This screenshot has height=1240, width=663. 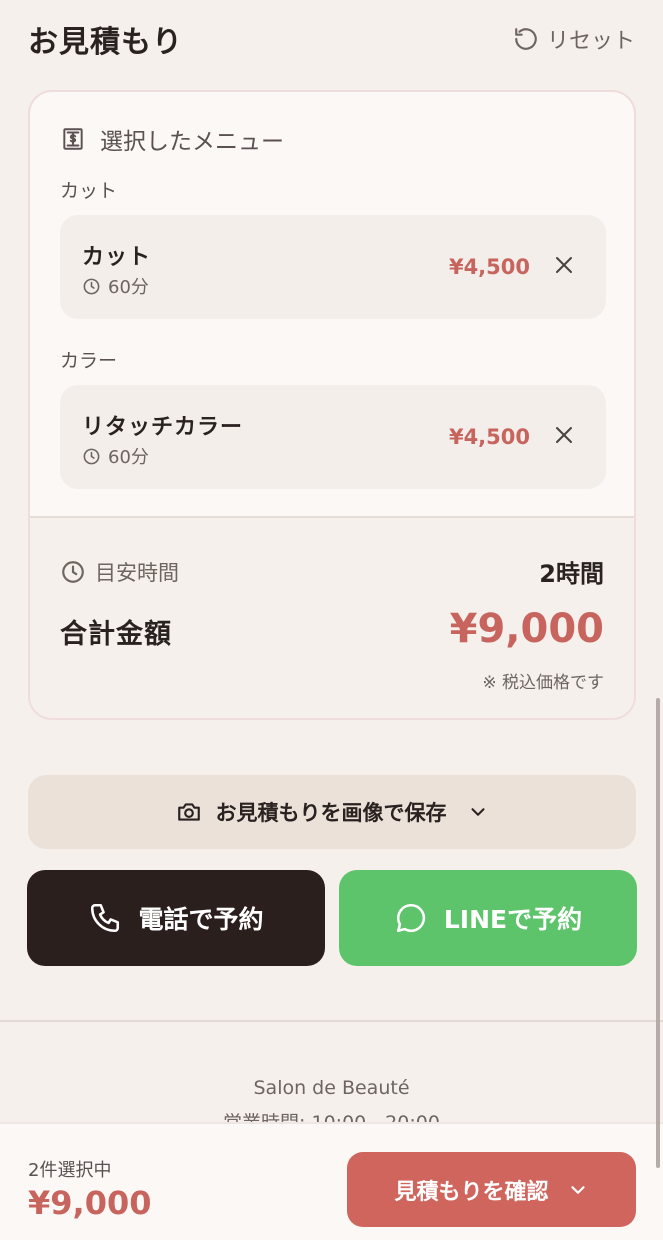 I want to click on category-label: カット, so click(x=89, y=191).